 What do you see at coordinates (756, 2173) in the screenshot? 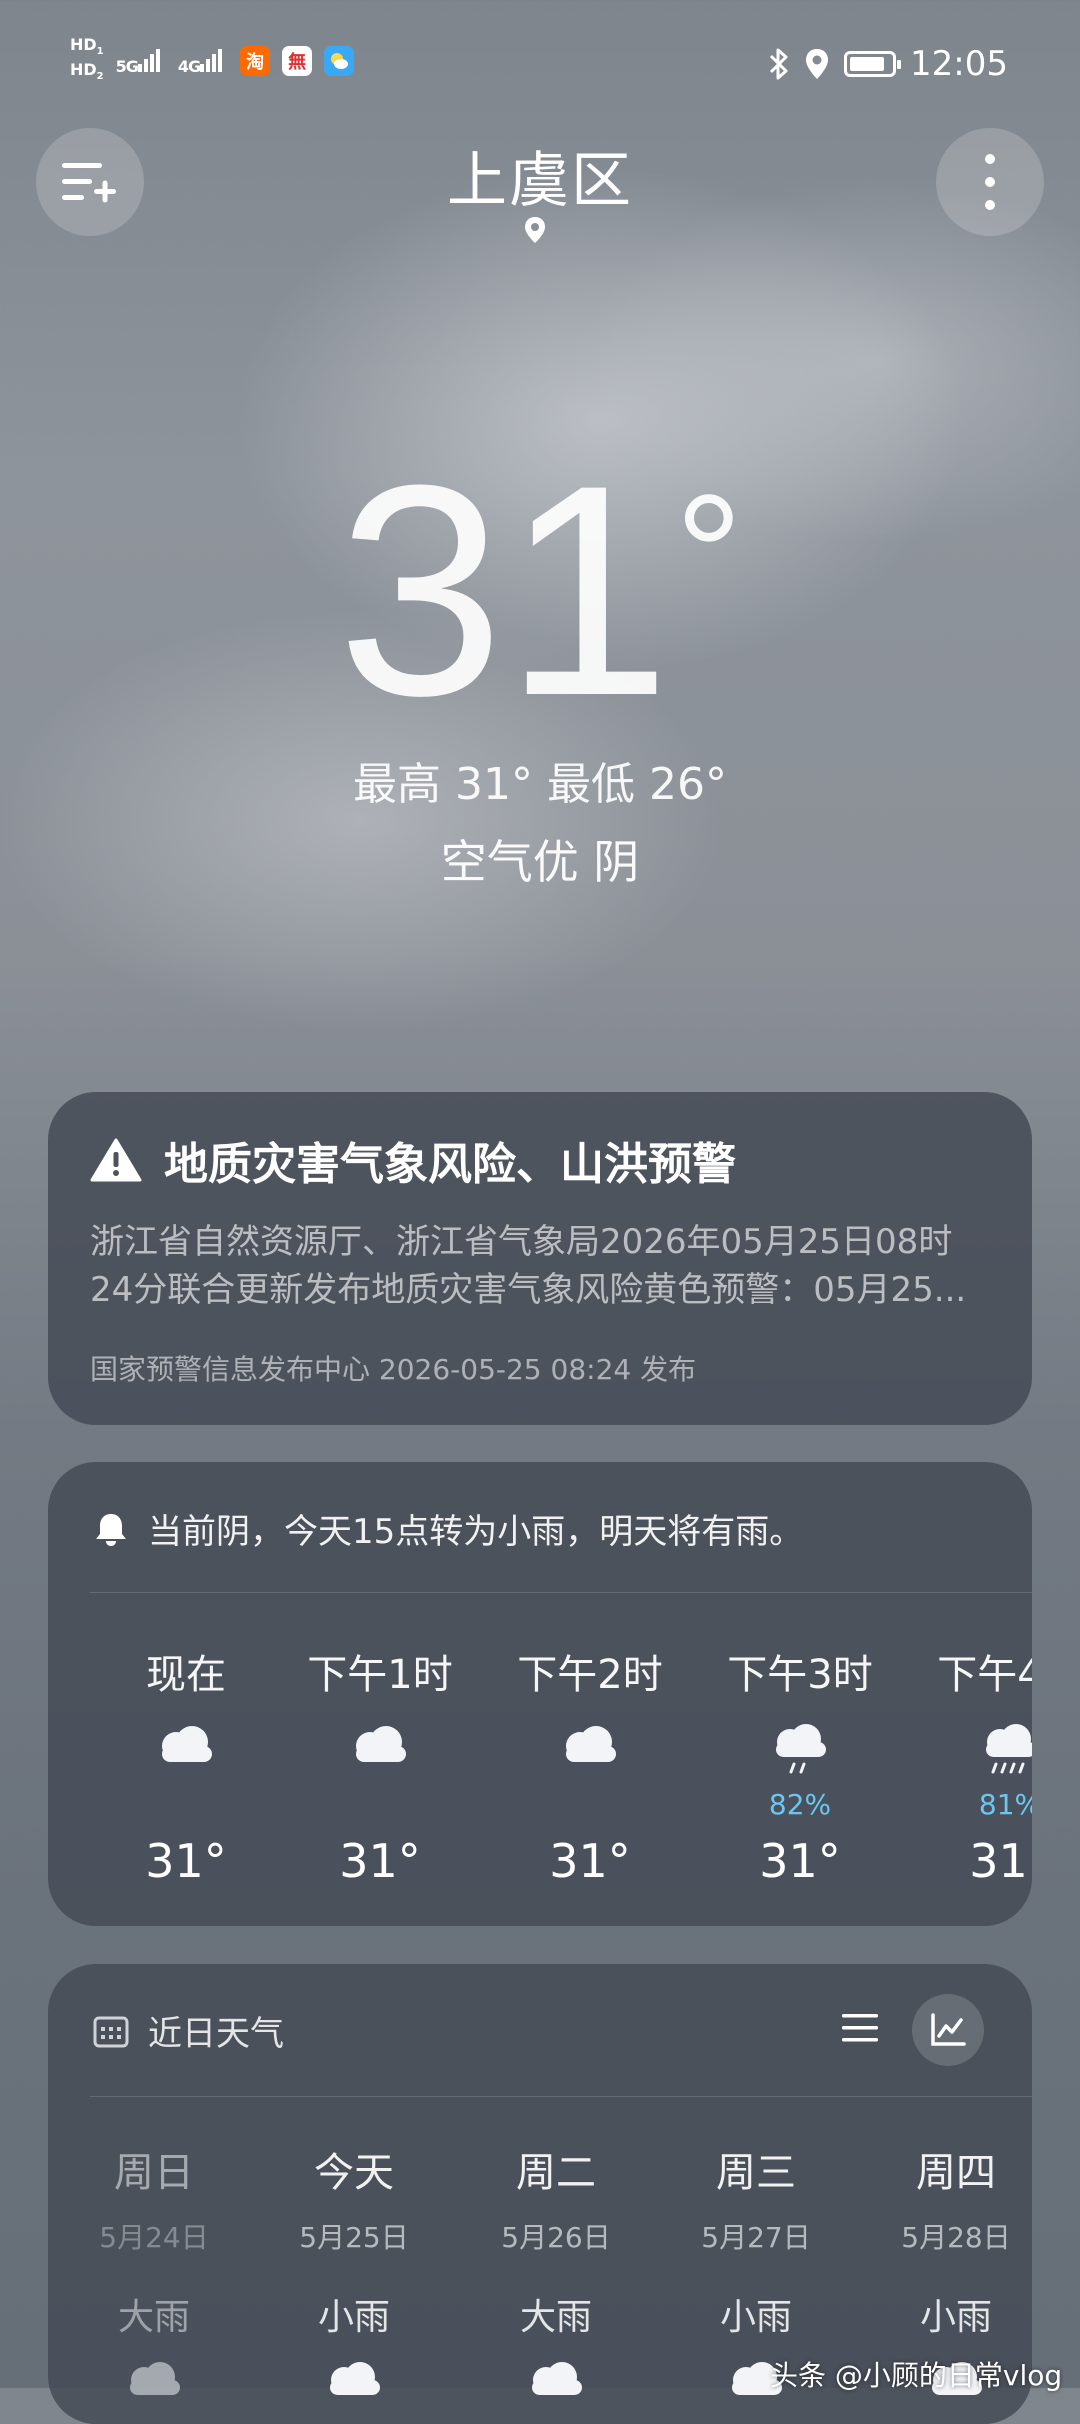
I see `day-name: 周三` at bounding box center [756, 2173].